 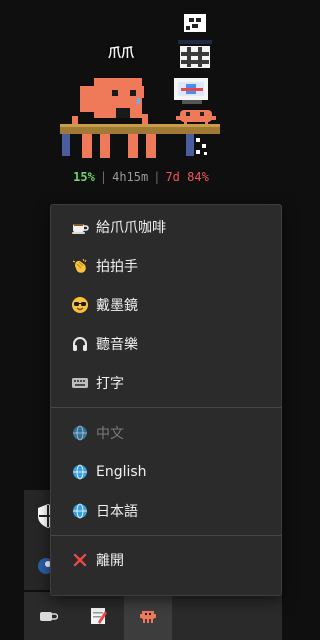 I want to click on coffee-cup-icon, so click(x=48, y=616).